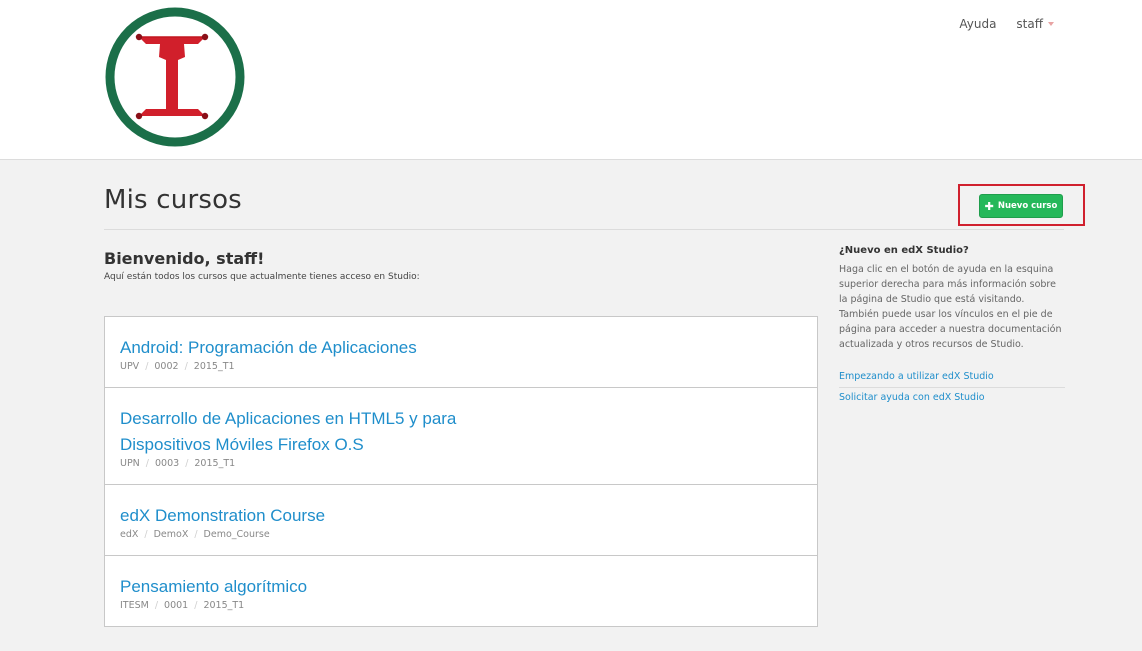 The width and height of the screenshot is (1142, 651). I want to click on course-number: 0003, so click(167, 463).